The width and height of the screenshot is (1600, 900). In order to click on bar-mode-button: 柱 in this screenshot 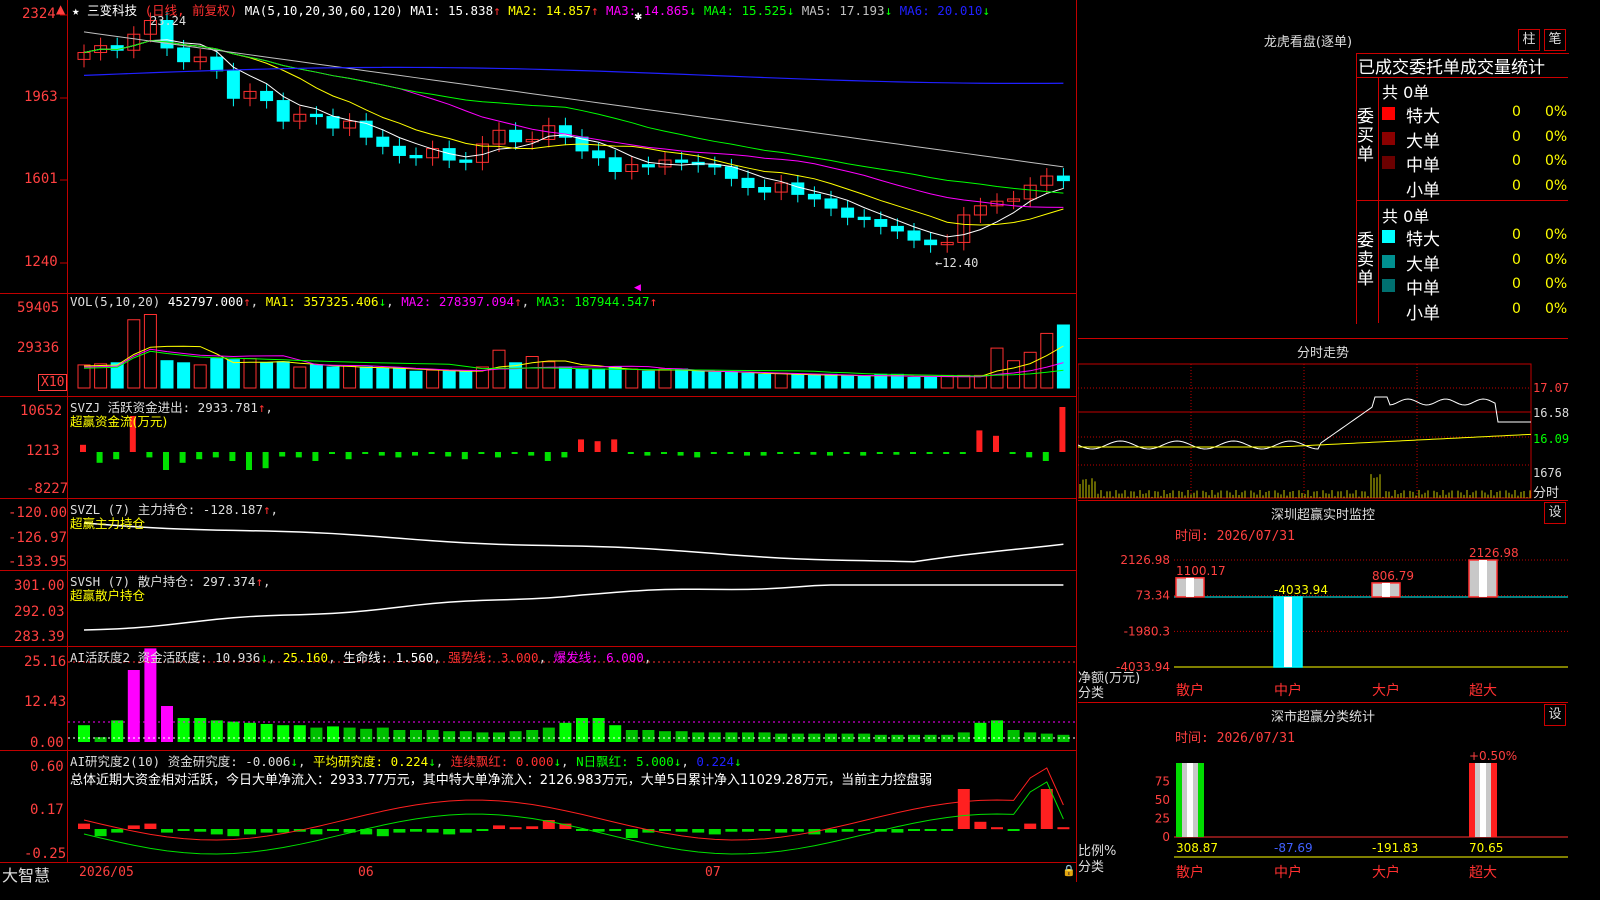, I will do `click(1529, 40)`.